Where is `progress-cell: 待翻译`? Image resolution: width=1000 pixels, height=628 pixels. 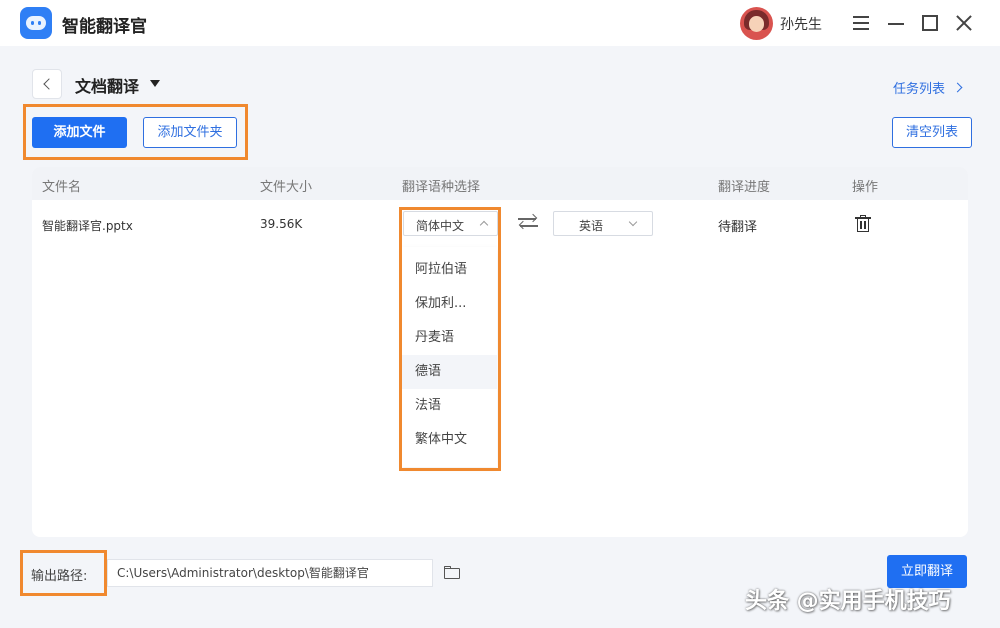
progress-cell: 待翻译 is located at coordinates (738, 227).